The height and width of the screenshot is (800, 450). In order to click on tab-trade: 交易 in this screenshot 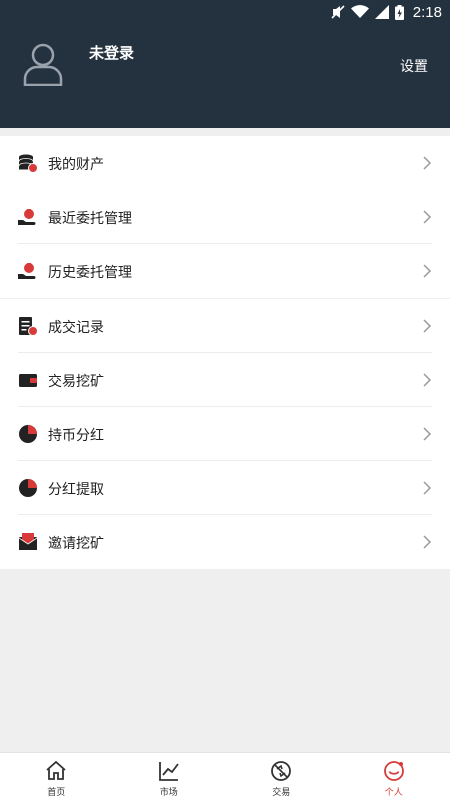, I will do `click(281, 776)`.